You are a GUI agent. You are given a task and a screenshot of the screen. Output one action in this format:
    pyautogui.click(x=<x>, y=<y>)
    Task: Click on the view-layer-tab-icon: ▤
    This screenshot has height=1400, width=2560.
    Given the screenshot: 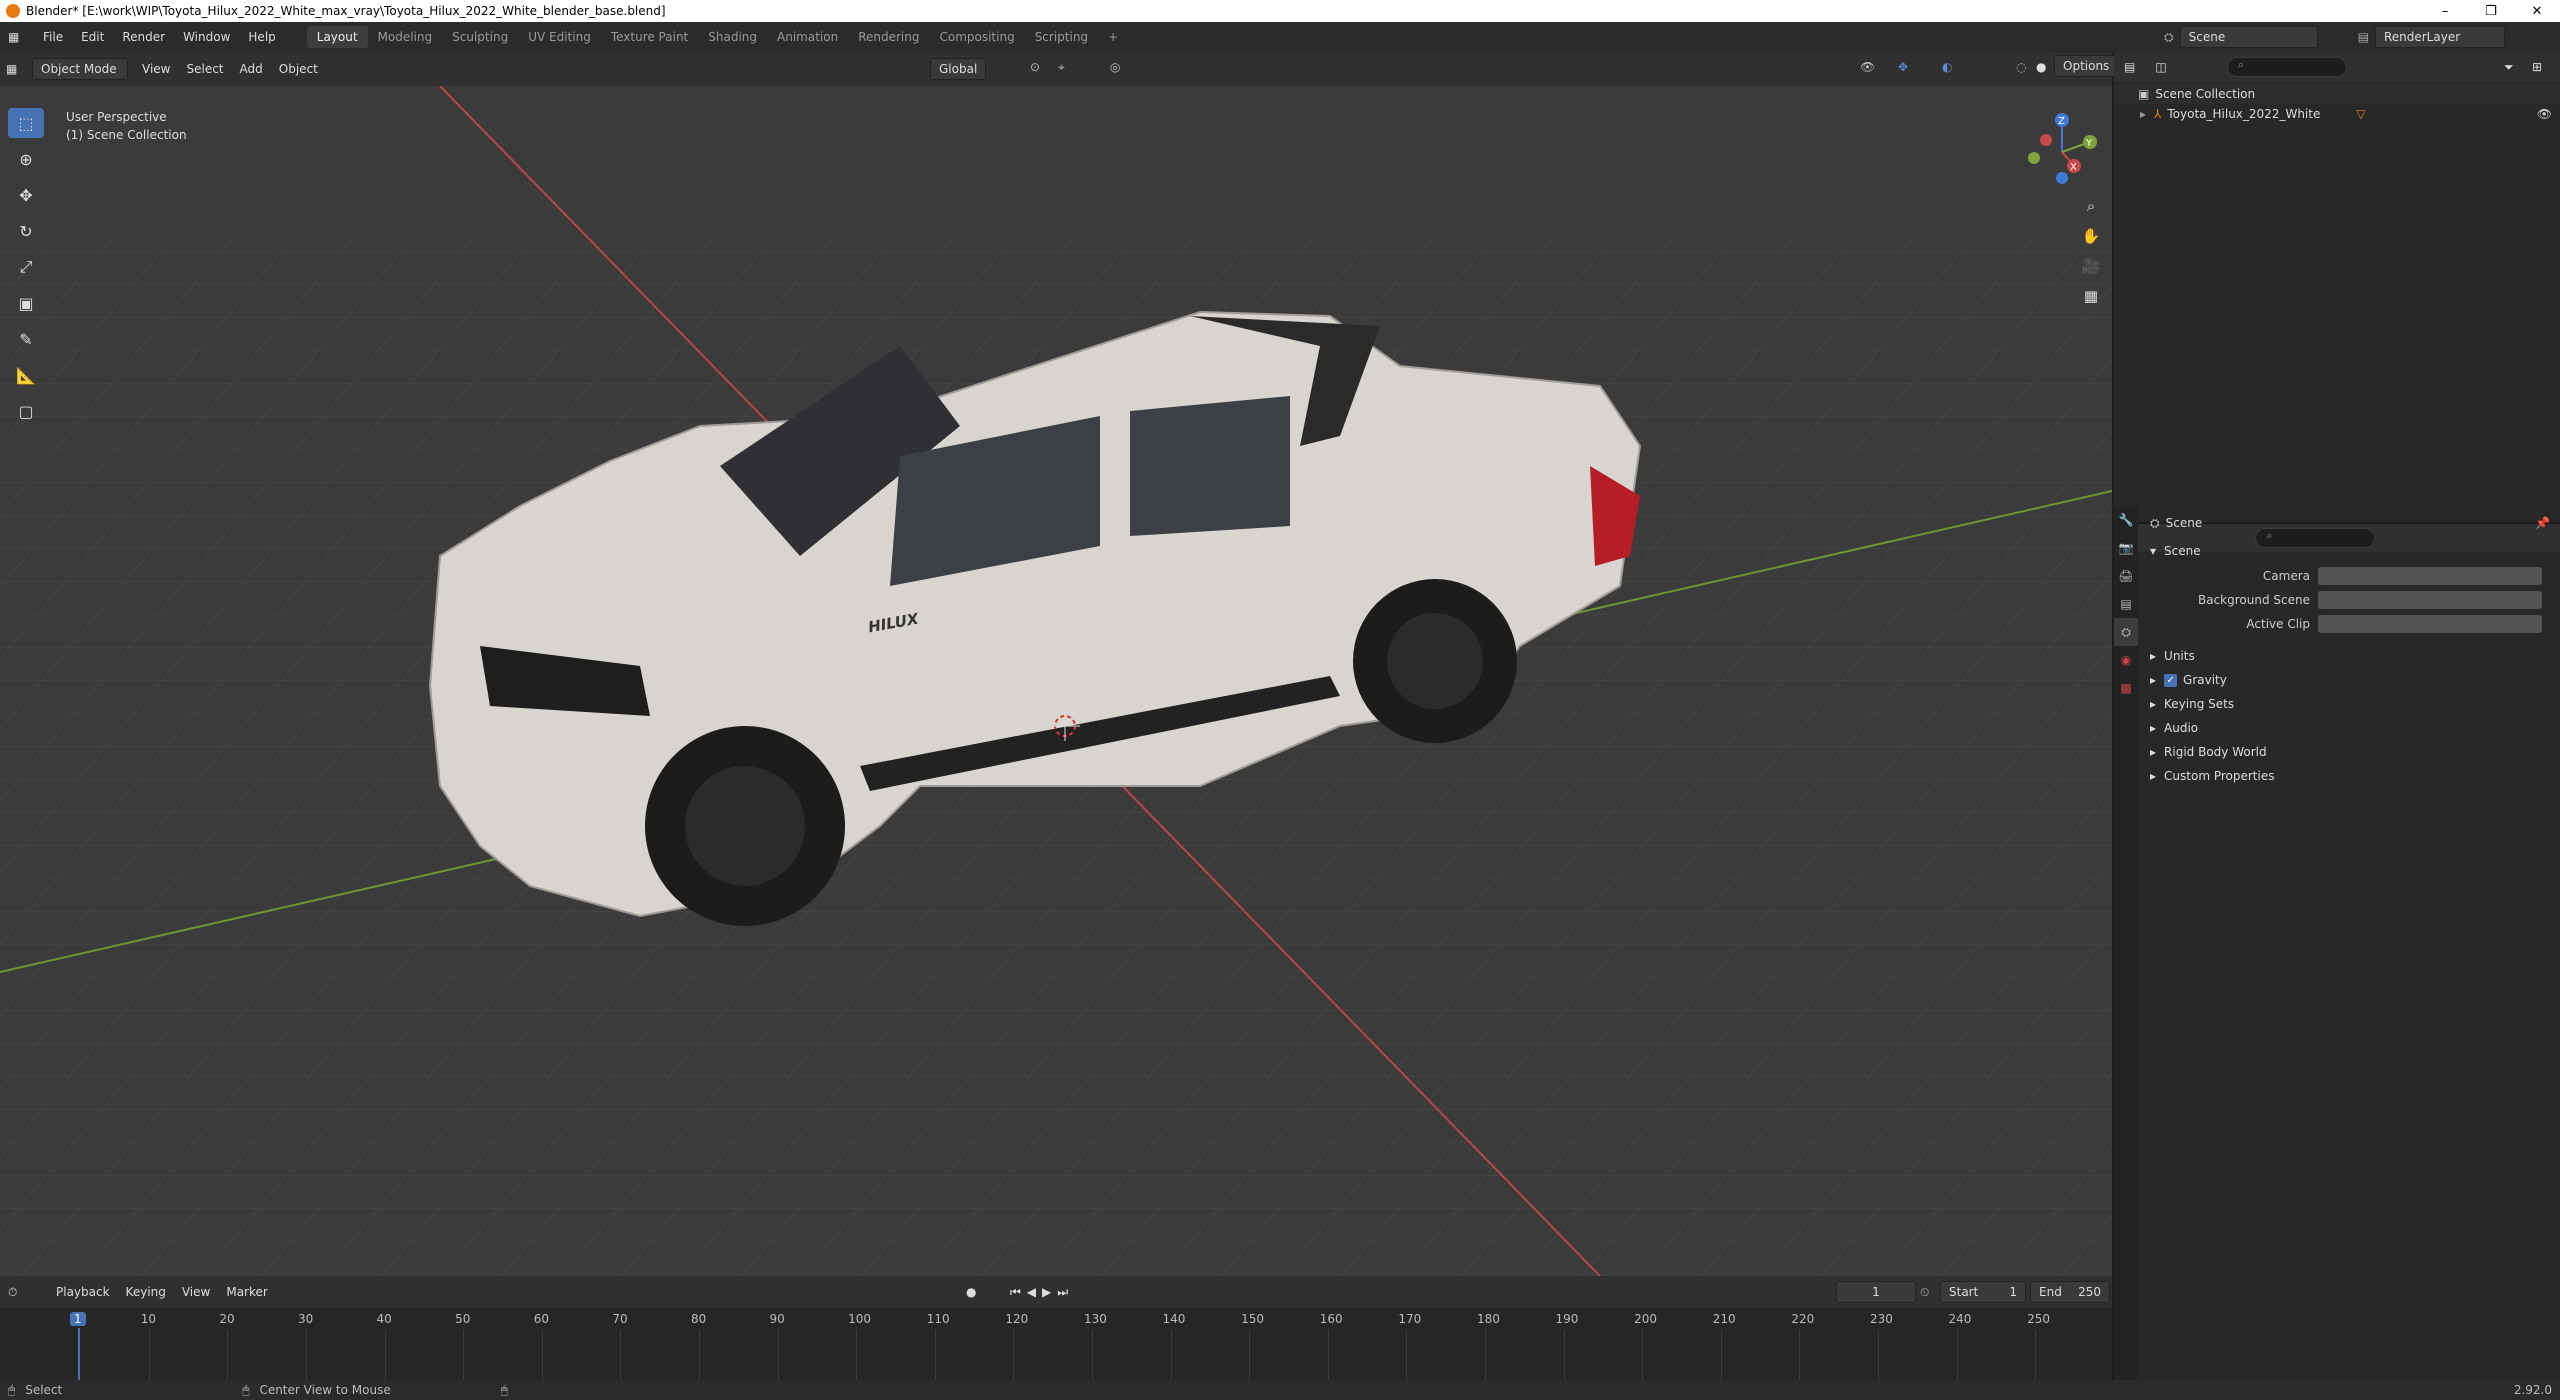 What is the action you would take?
    pyautogui.click(x=2126, y=604)
    